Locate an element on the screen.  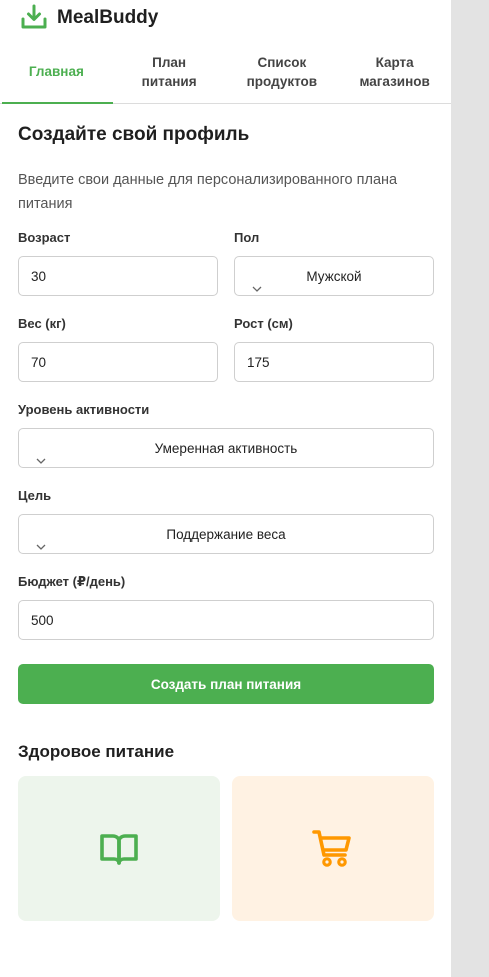
age-input: 30 is located at coordinates (118, 276).